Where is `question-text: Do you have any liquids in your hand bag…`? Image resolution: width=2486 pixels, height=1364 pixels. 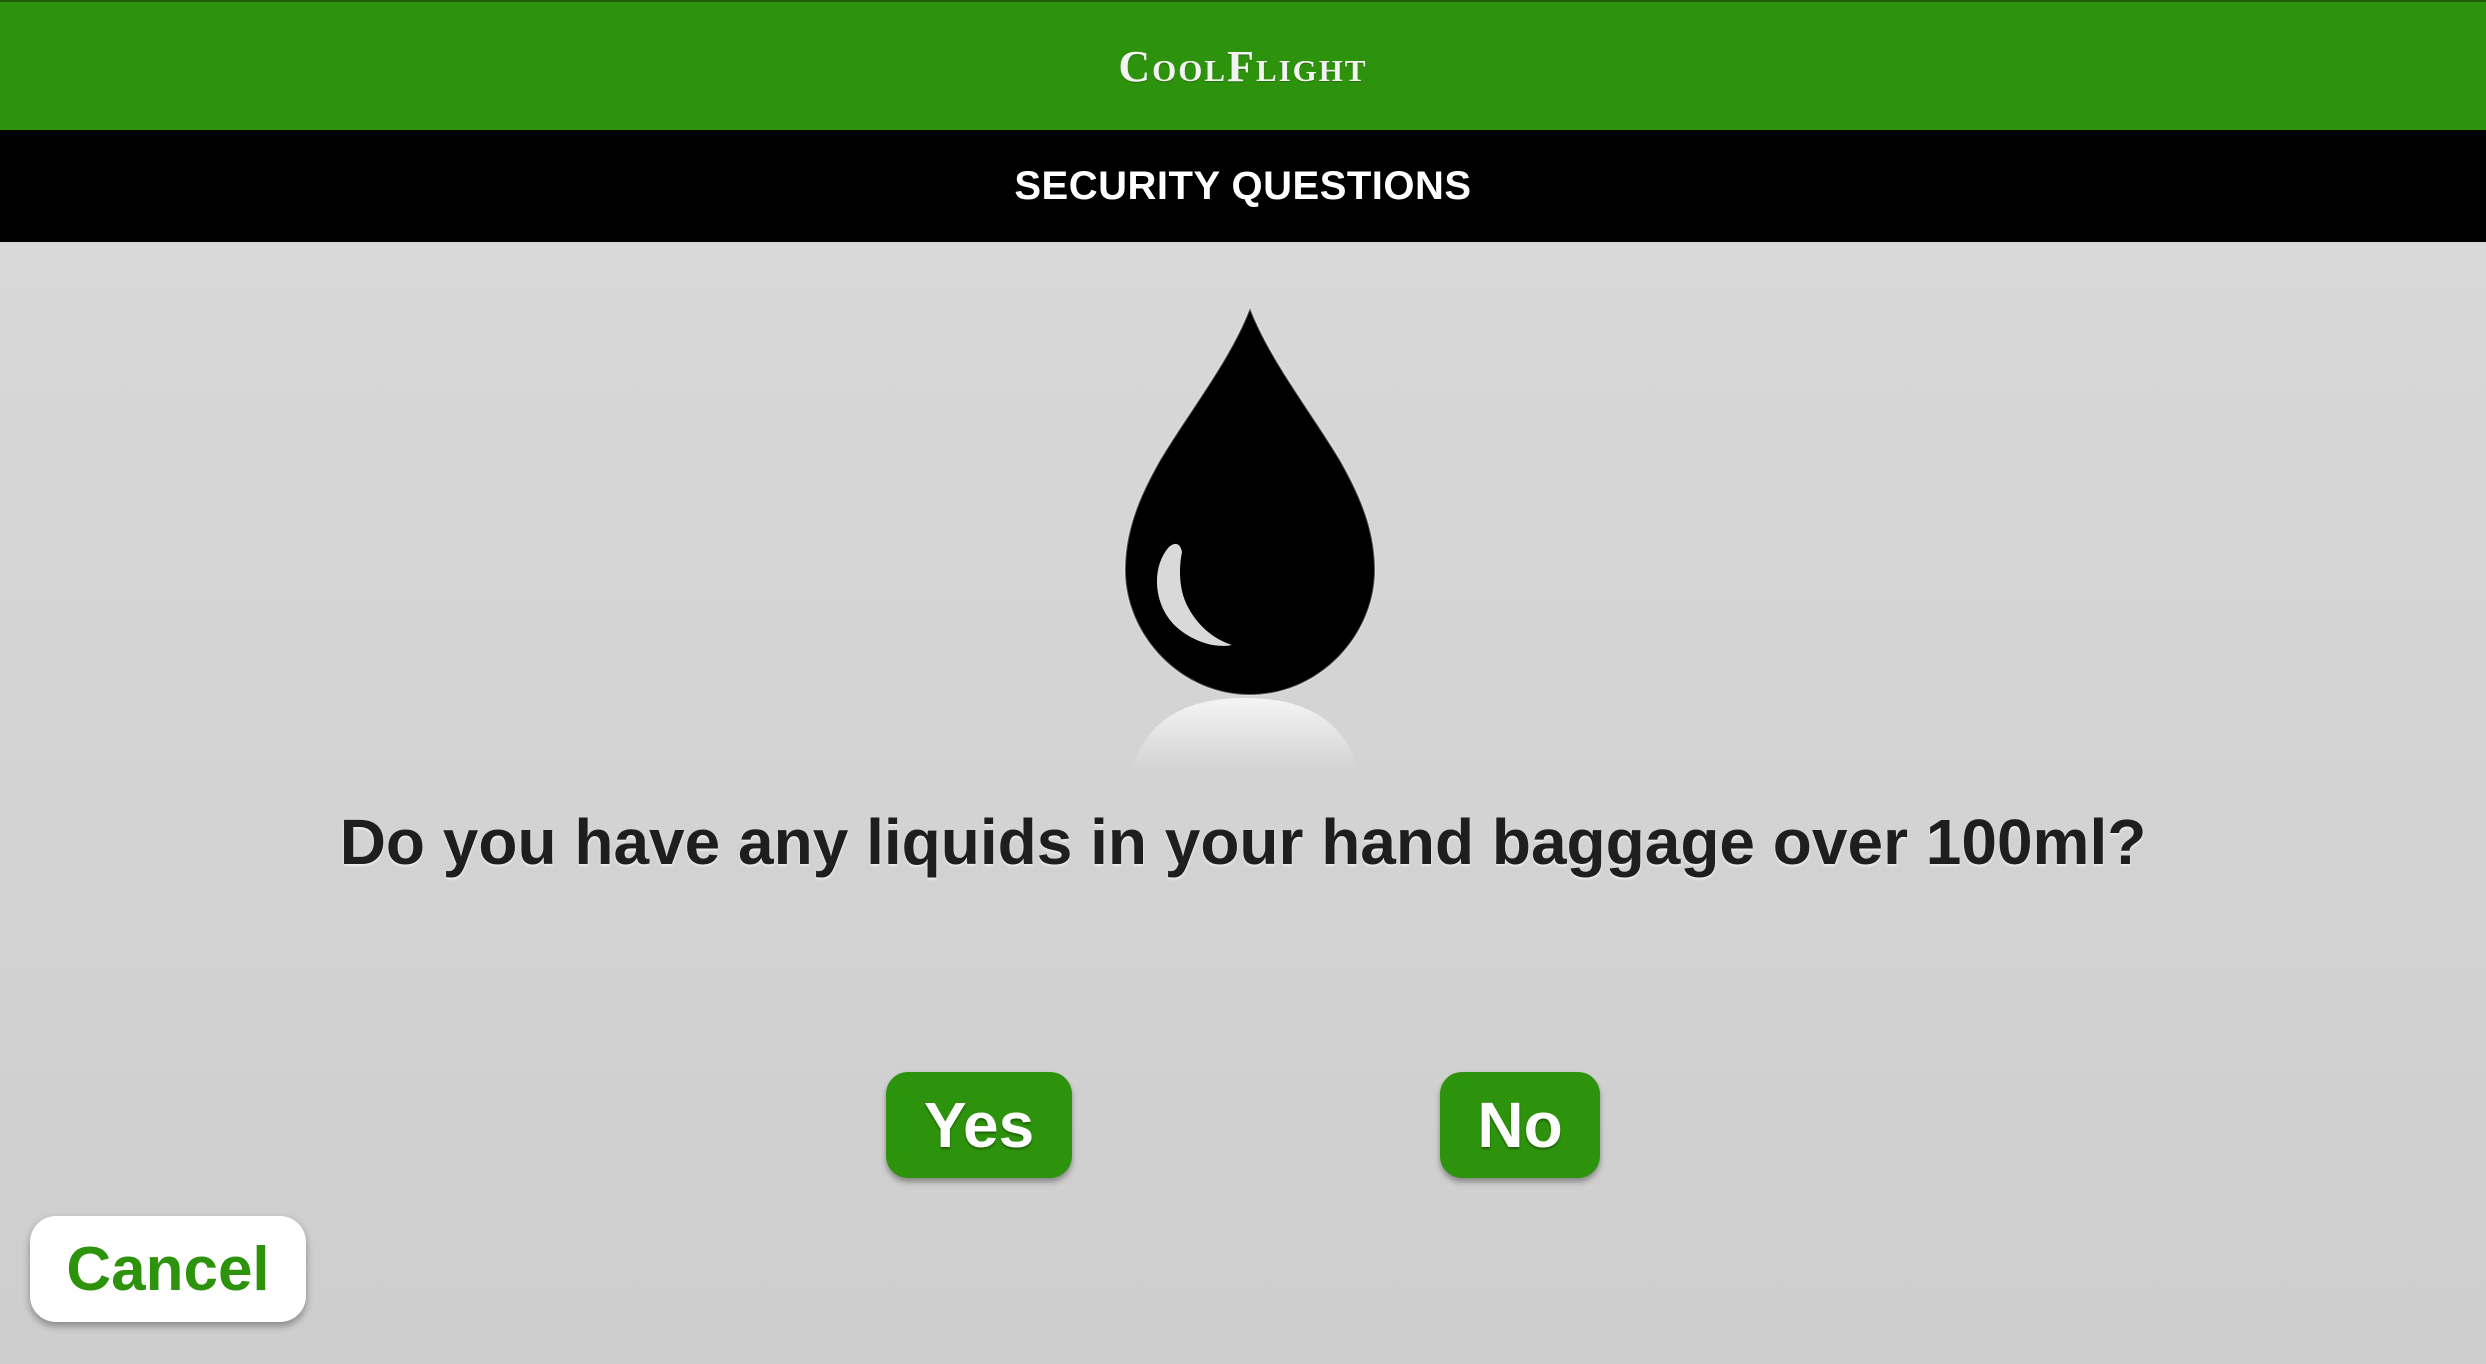
question-text: Do you have any liquids in your hand bag… is located at coordinates (1243, 842).